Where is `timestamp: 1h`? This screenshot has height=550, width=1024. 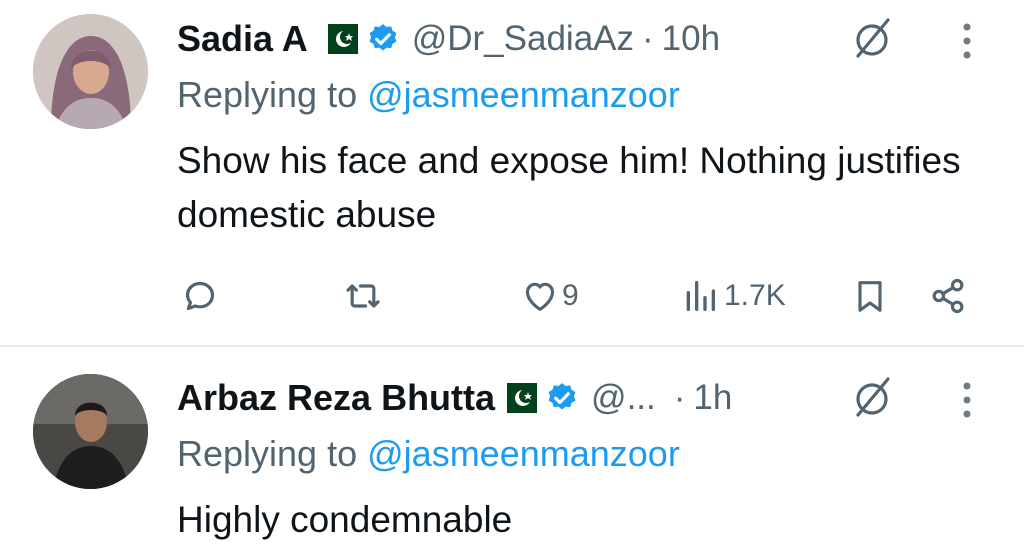 timestamp: 1h is located at coordinates (712, 398).